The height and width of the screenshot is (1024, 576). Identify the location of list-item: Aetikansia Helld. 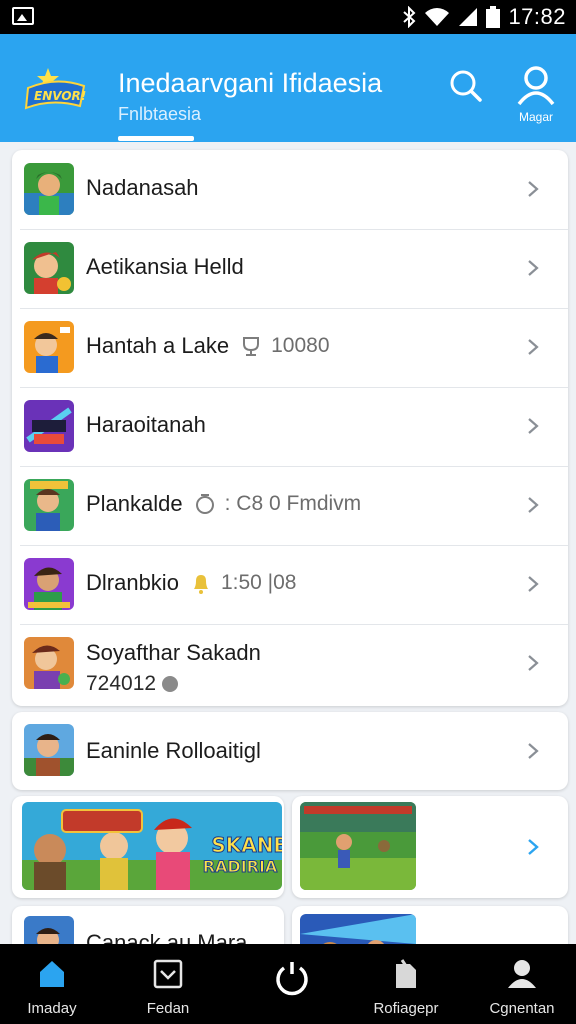
(290, 268).